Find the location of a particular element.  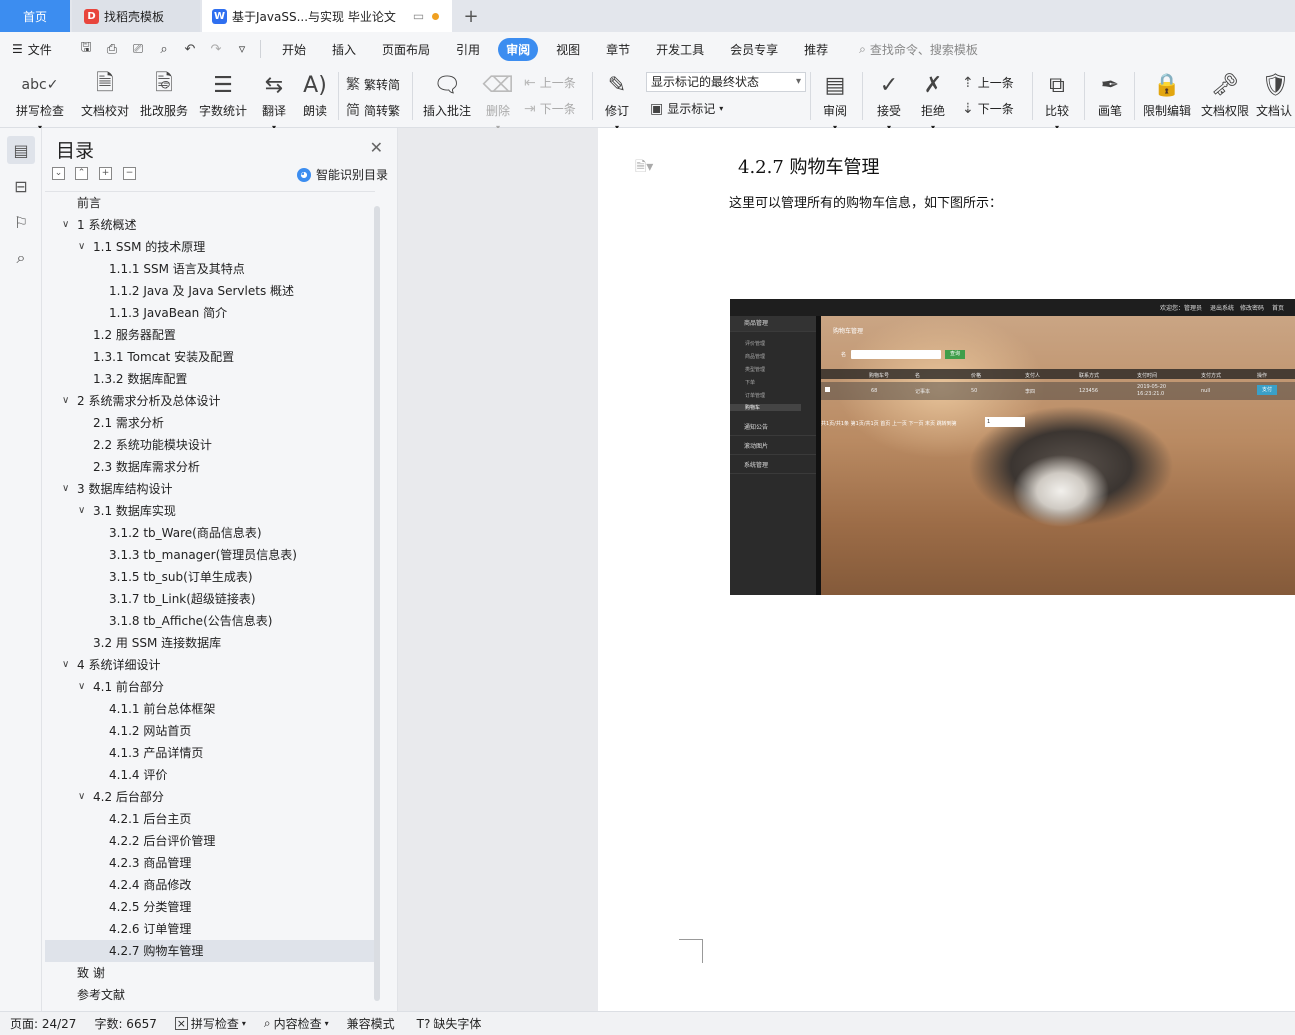

tab-template: D 找稻壳模板 is located at coordinates (136, 16).